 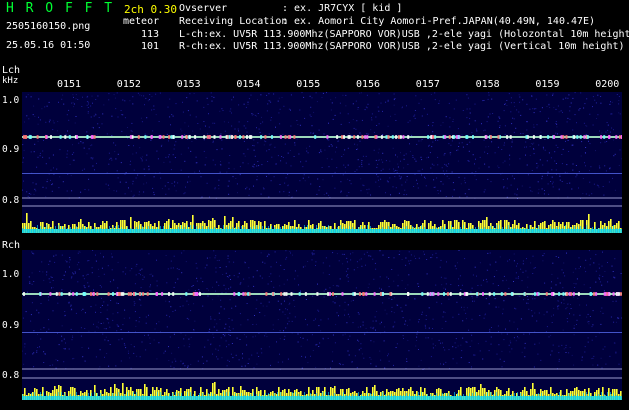 I want to click on meteor-label: meteor, so click(x=141, y=21).